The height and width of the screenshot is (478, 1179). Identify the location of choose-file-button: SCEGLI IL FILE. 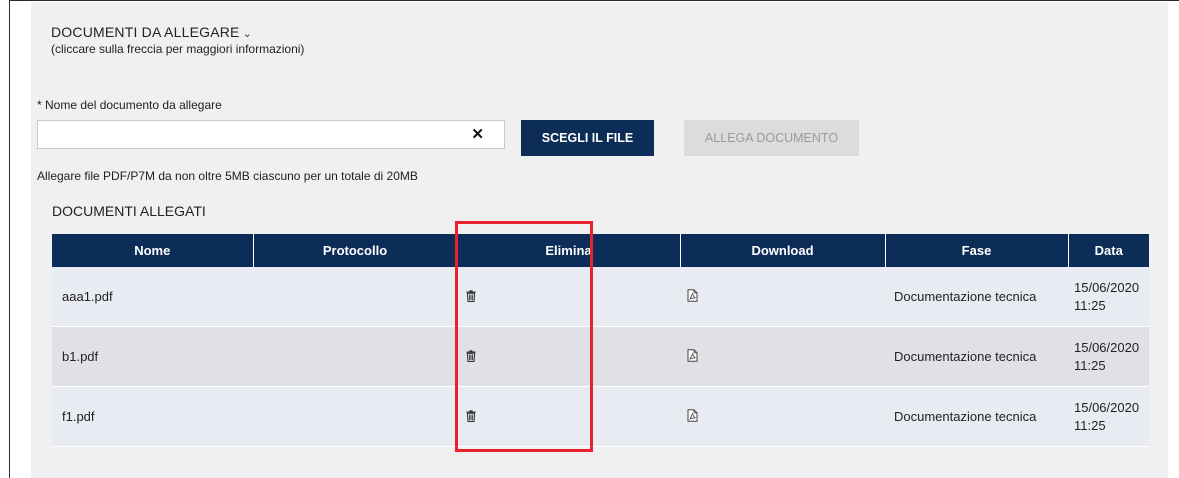
(587, 138).